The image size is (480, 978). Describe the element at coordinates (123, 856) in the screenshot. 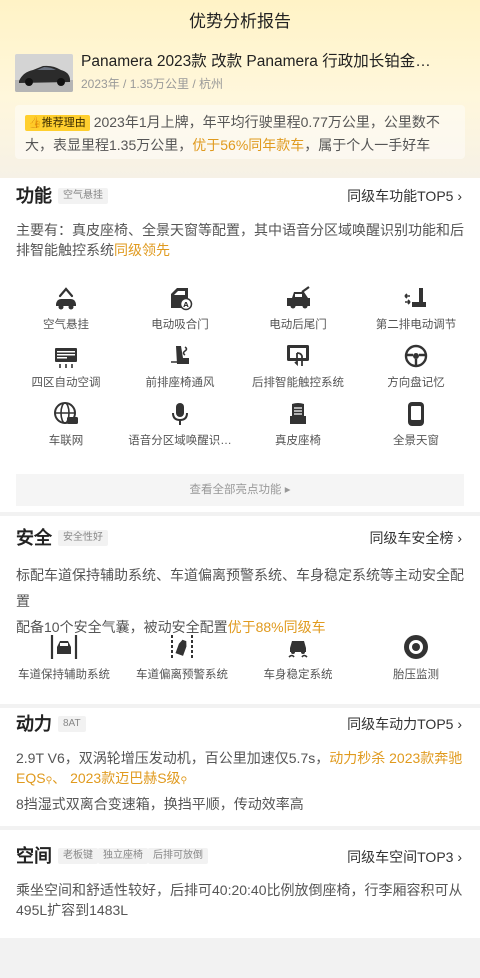

I see `space-tag: 独立座椅` at that location.